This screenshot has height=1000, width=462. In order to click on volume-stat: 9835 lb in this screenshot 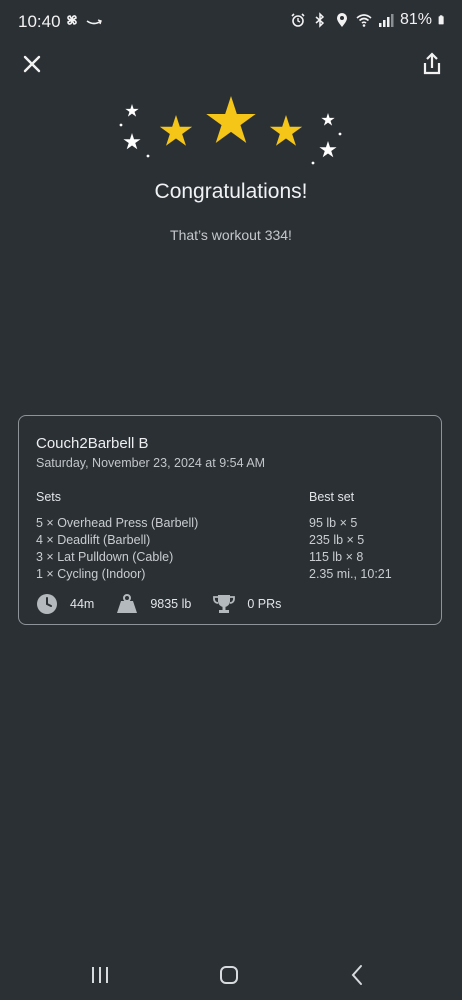, I will do `click(153, 604)`.